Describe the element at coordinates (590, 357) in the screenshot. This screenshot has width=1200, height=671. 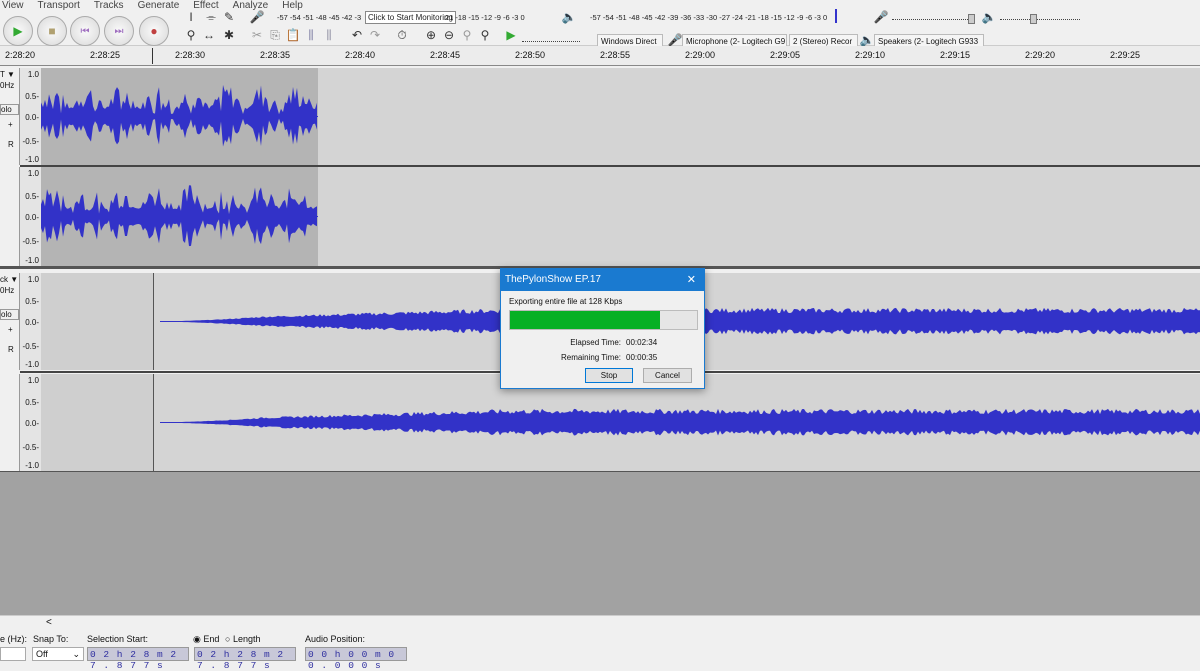
I see `remaining-label: Remaining Time:` at that location.